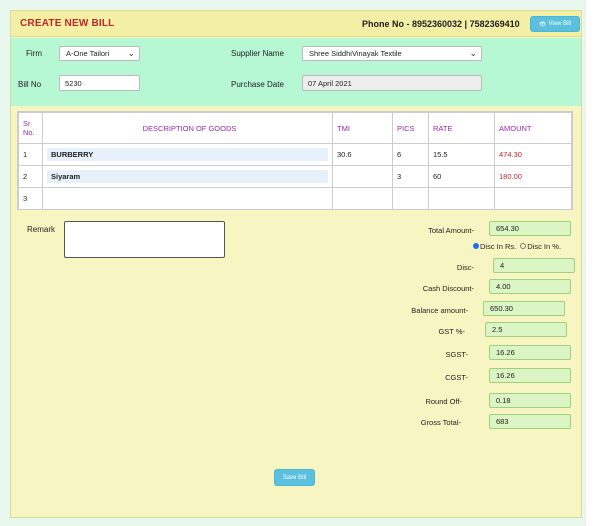 The width and height of the screenshot is (602, 526). I want to click on disc-rs-option: Disc In Rs., so click(494, 246).